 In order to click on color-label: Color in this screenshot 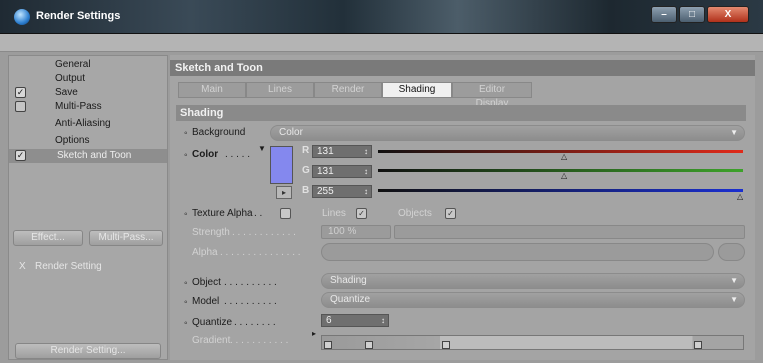, I will do `click(205, 154)`.